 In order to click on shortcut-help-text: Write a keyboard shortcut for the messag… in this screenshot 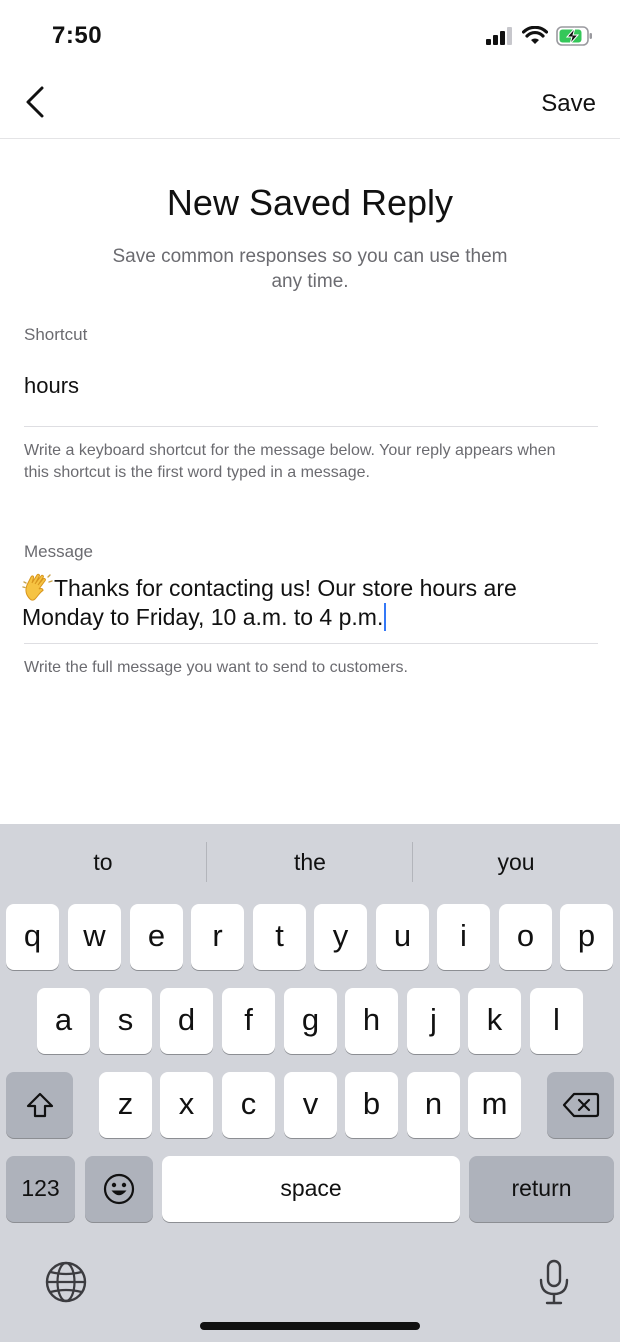, I will do `click(290, 461)`.